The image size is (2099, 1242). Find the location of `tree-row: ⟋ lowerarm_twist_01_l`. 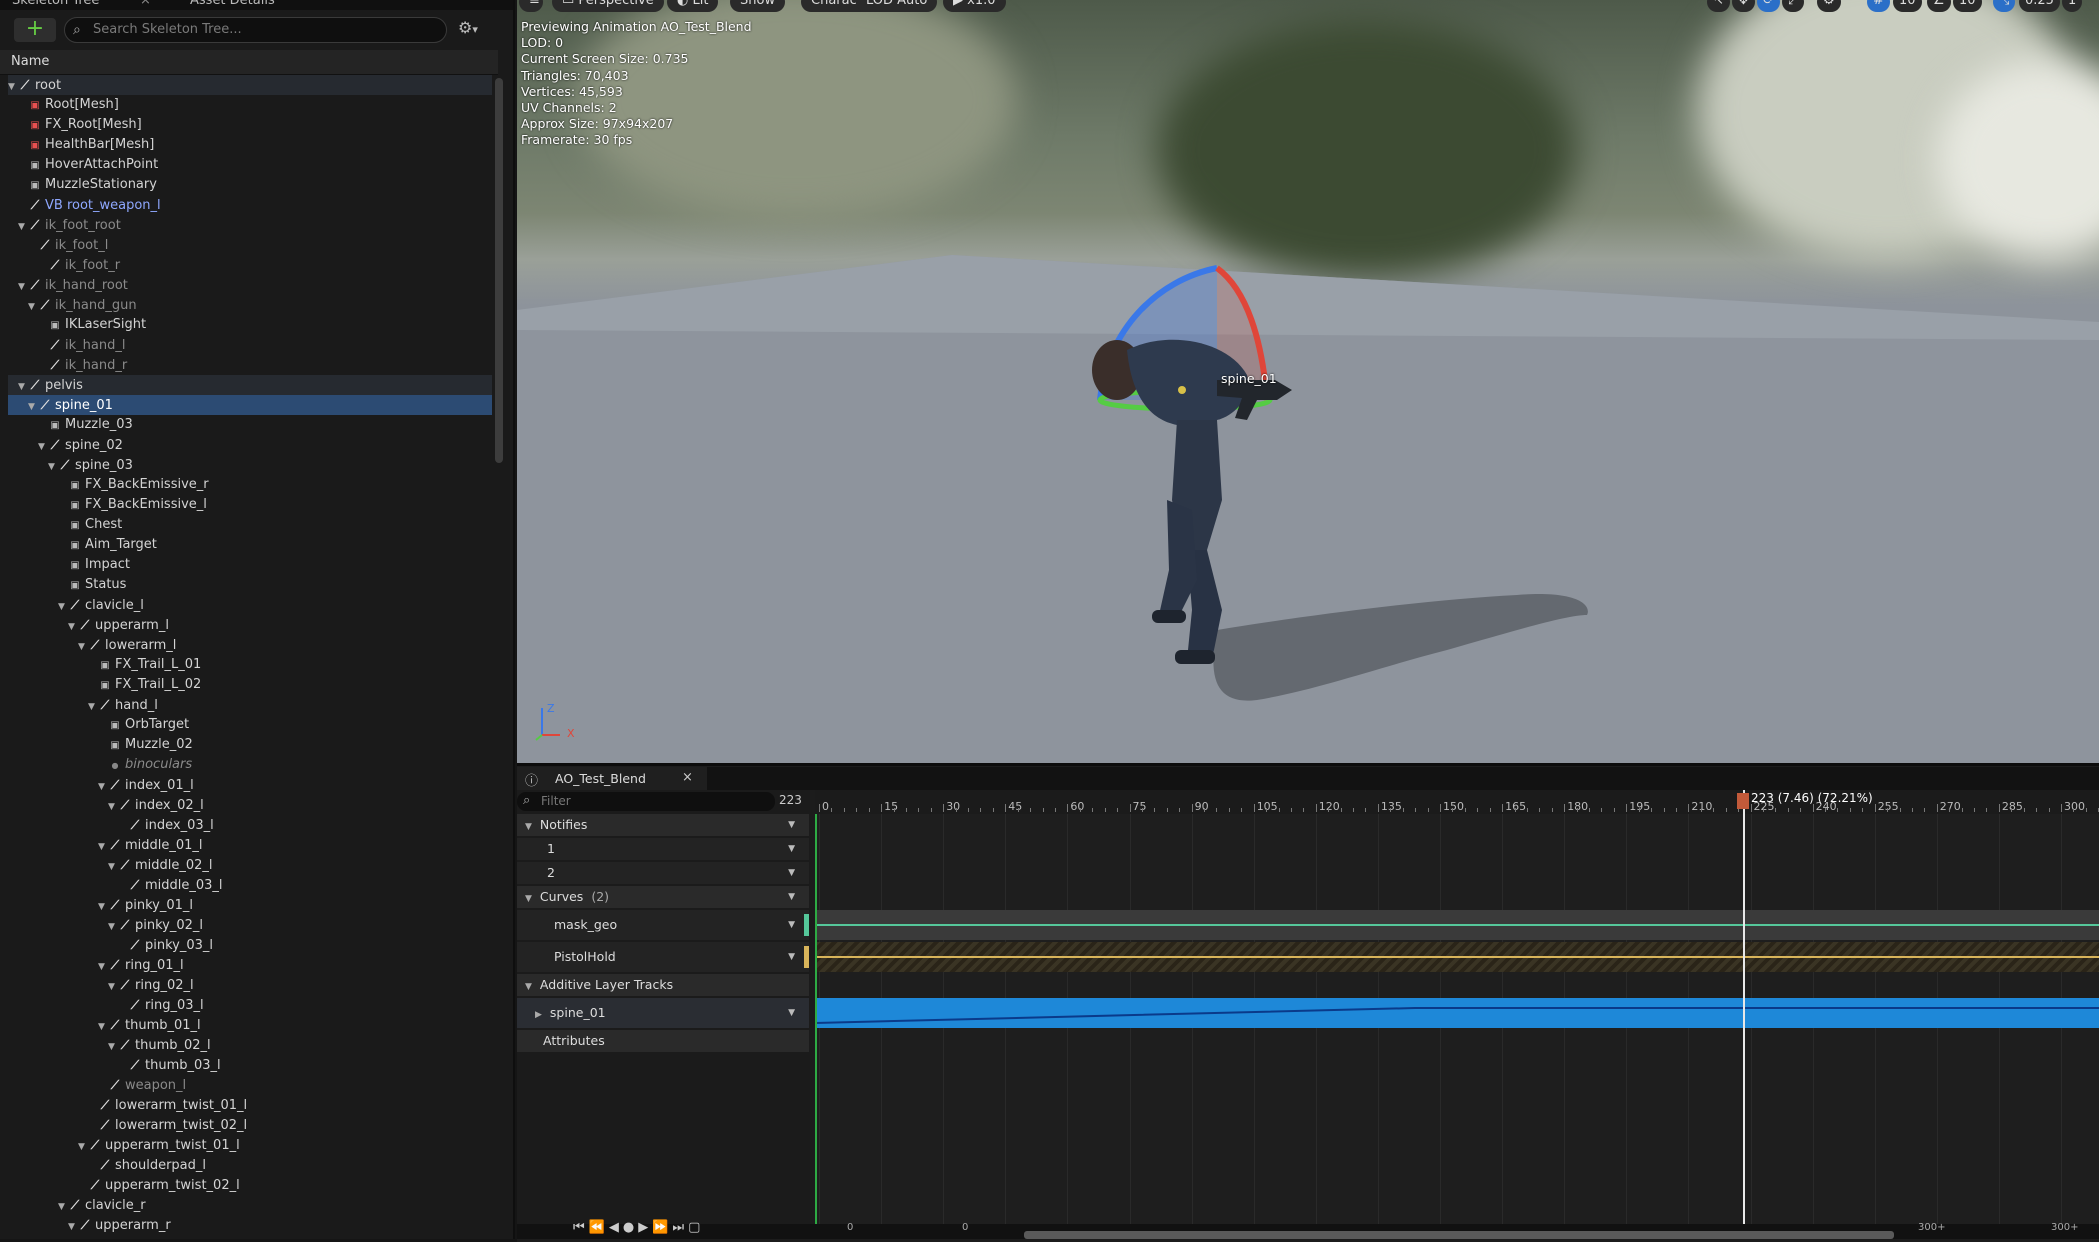

tree-row: ⟋ lowerarm_twist_01_l is located at coordinates (250, 1105).